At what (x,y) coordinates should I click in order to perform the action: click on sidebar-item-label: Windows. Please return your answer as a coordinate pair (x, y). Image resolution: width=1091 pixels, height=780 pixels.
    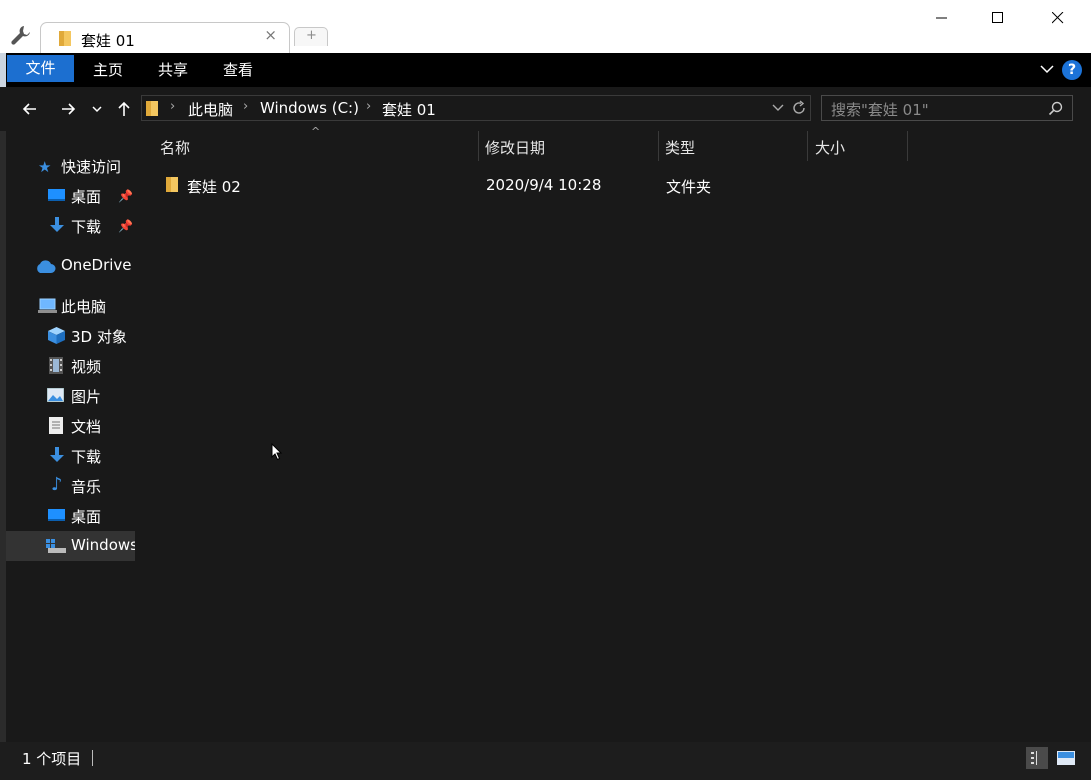
    Looking at the image, I should click on (103, 545).